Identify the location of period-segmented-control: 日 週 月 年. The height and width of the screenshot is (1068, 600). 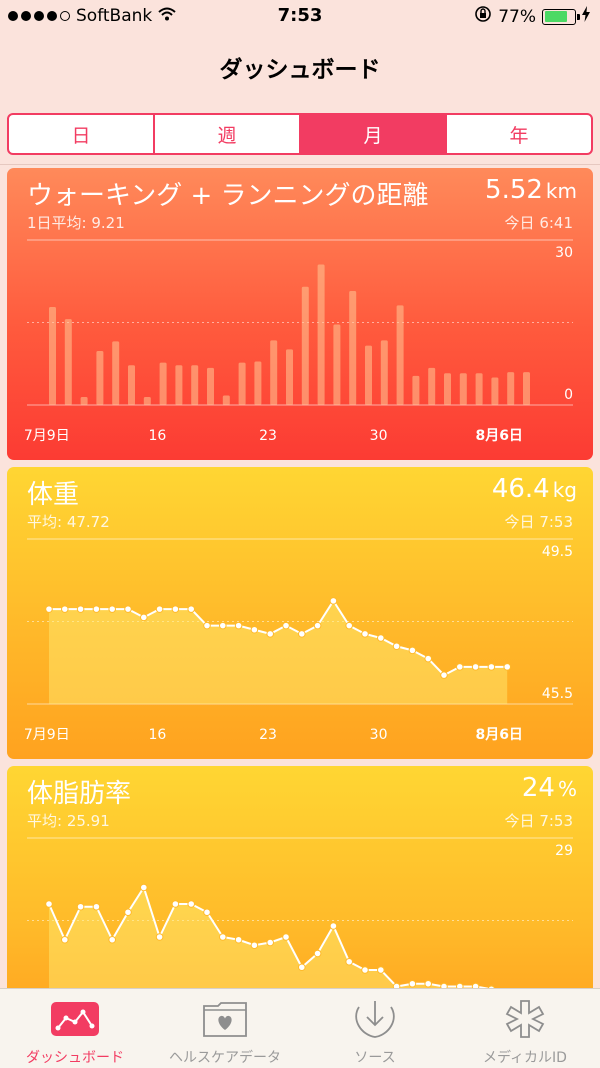
(300, 134).